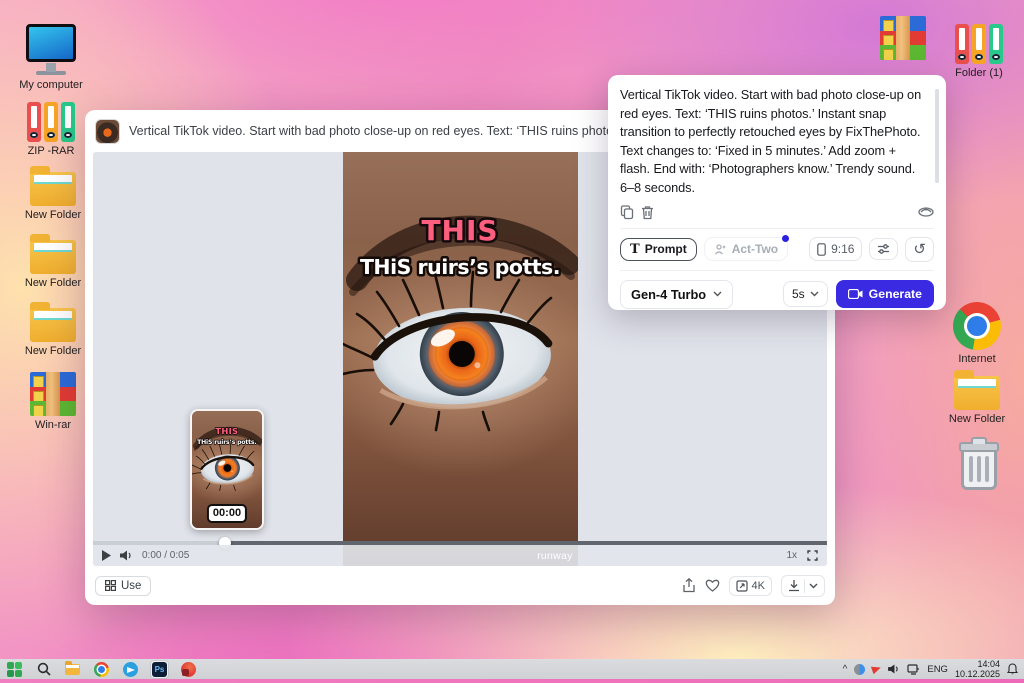 The image size is (1024, 683). Describe the element at coordinates (877, 669) in the screenshot. I see `tray-arrow-icon` at that location.